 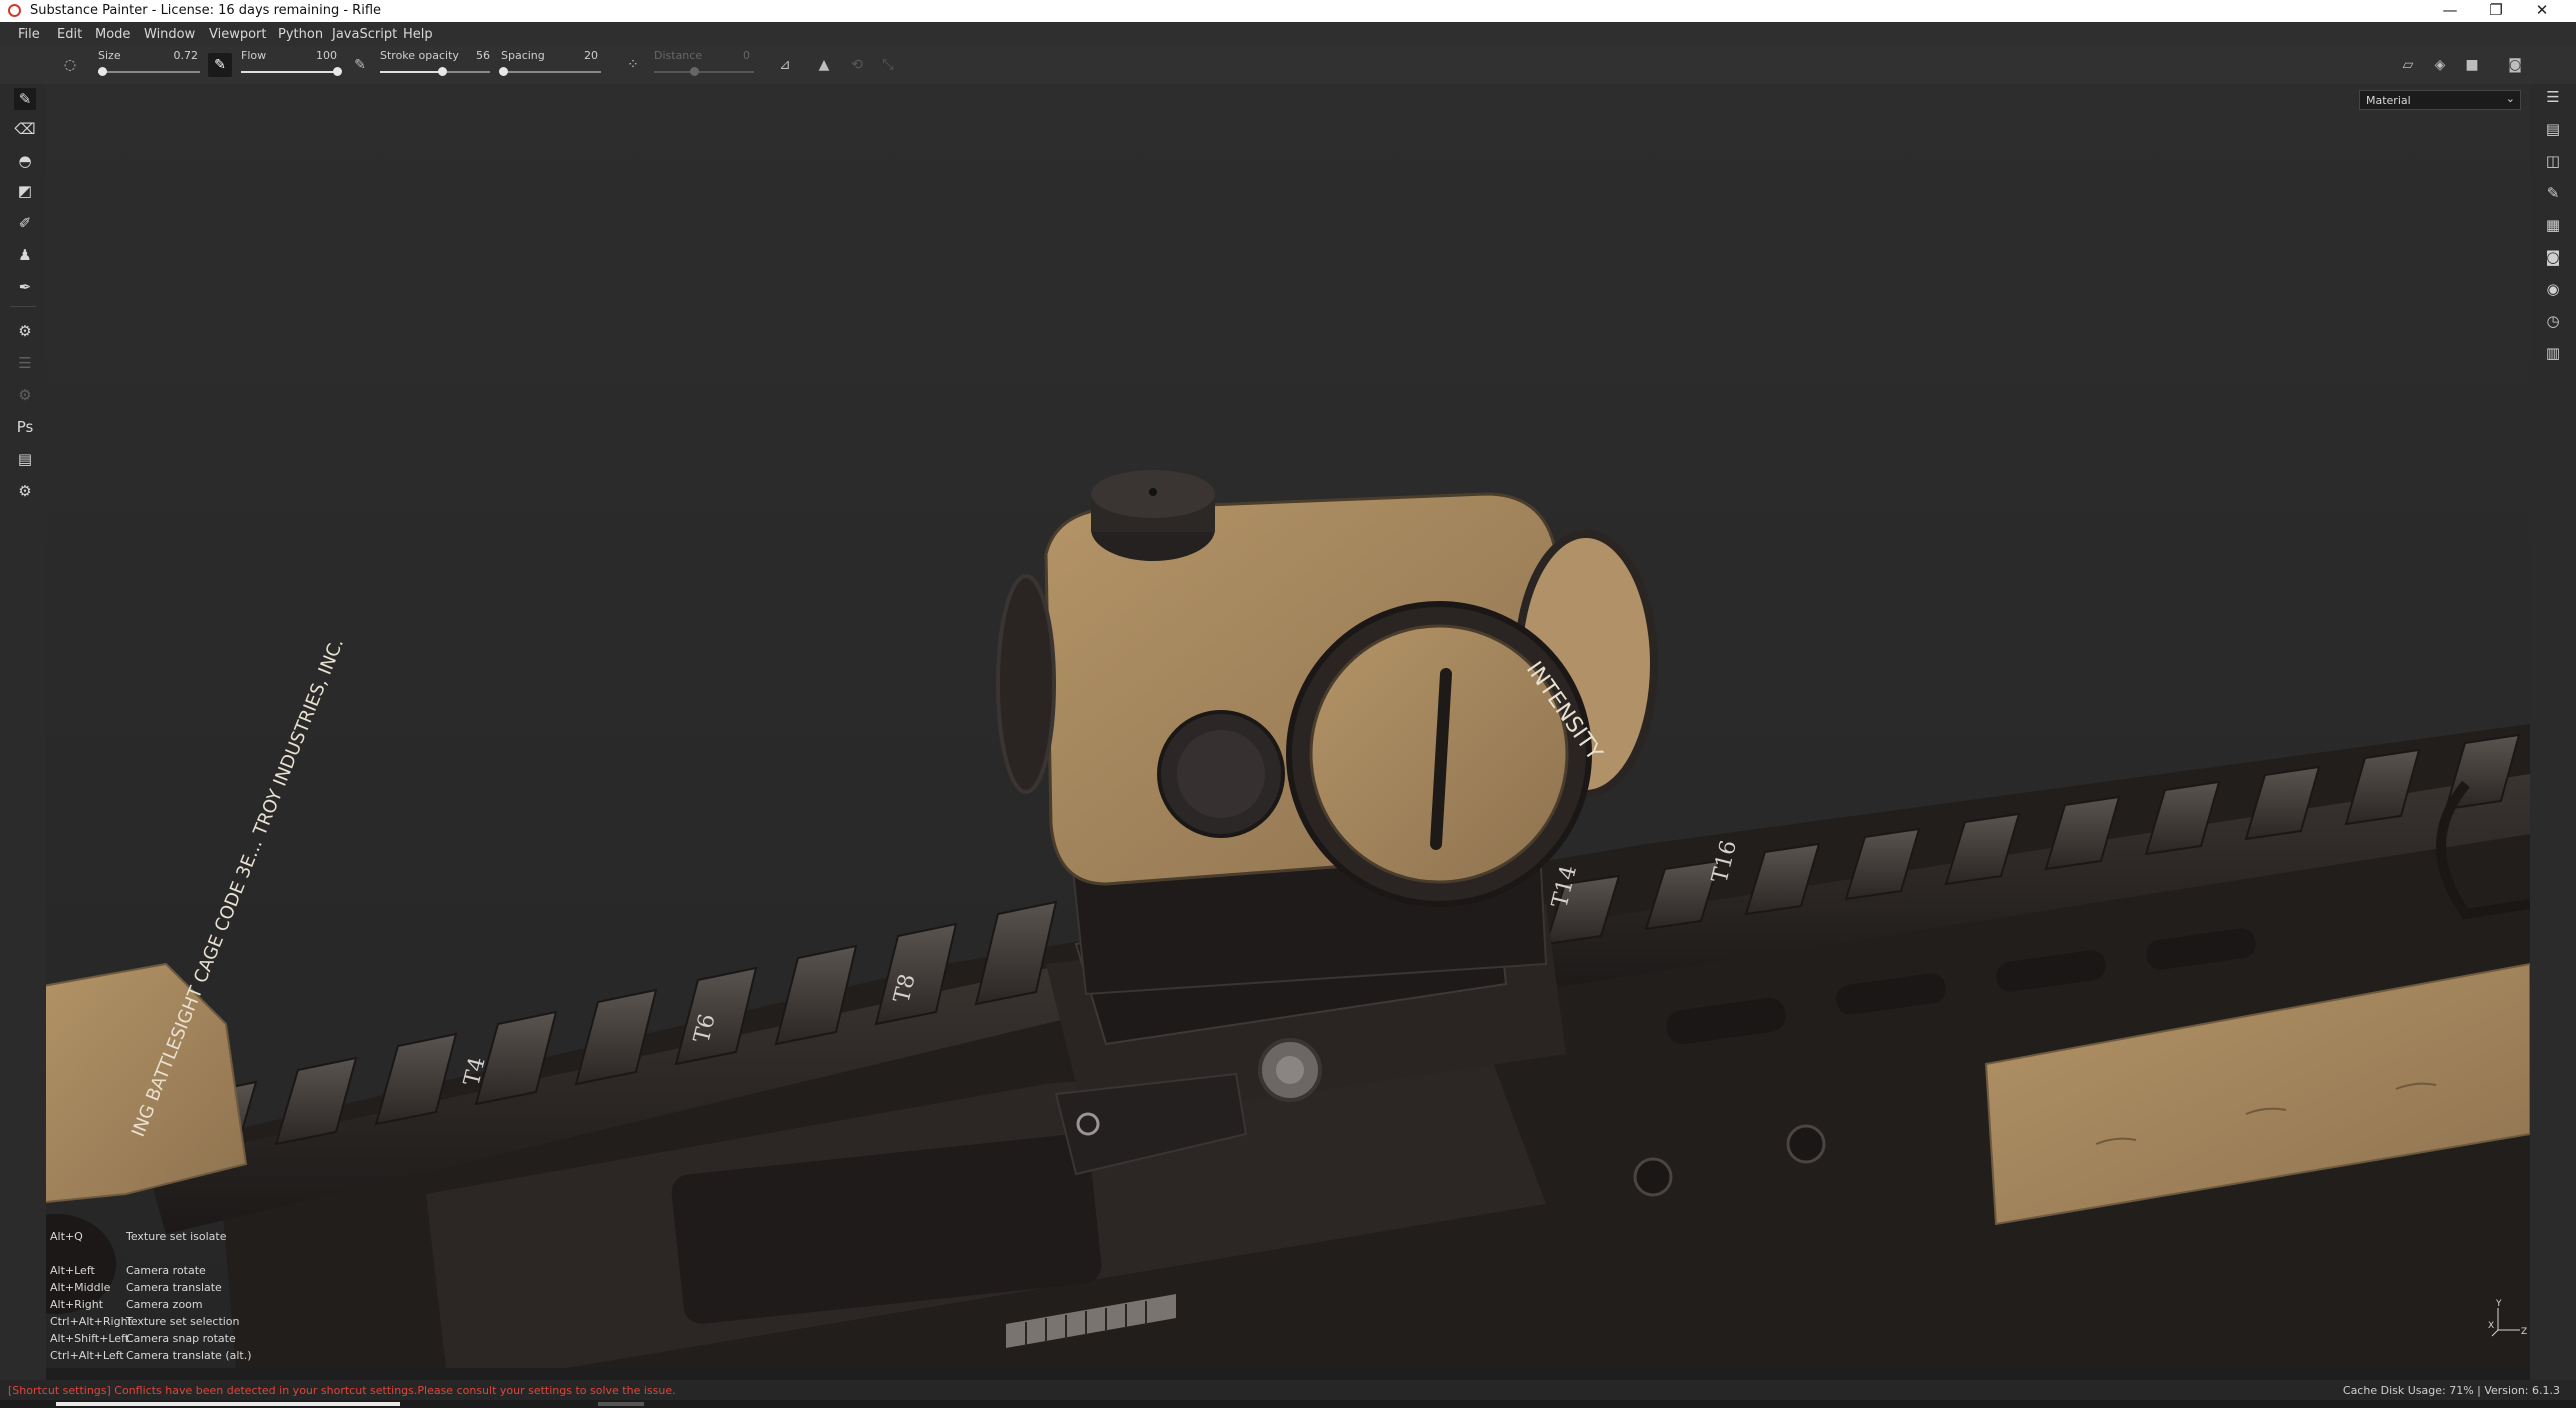 What do you see at coordinates (2553, 97) in the screenshot?
I see `layers-panel-icon: ☰` at bounding box center [2553, 97].